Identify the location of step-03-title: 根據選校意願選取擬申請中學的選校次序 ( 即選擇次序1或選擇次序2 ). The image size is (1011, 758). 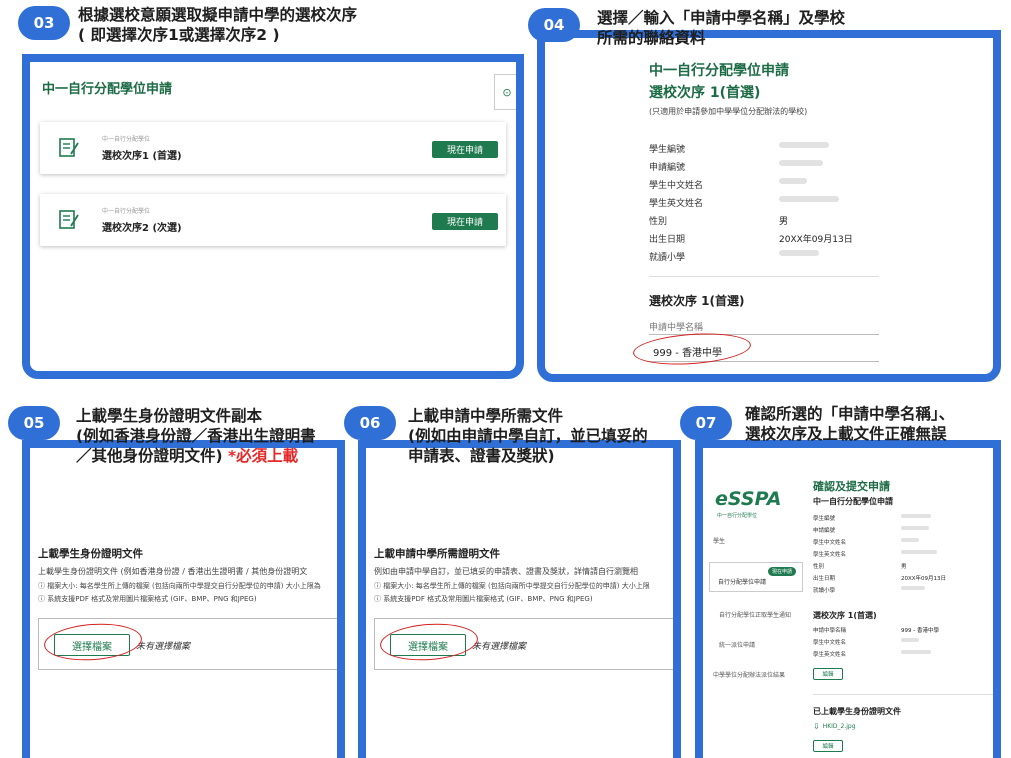
(218, 25).